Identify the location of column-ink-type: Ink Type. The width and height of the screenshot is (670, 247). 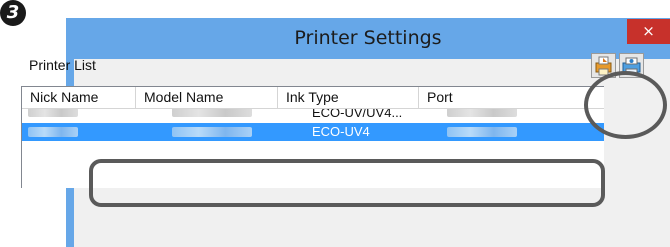
(348, 97).